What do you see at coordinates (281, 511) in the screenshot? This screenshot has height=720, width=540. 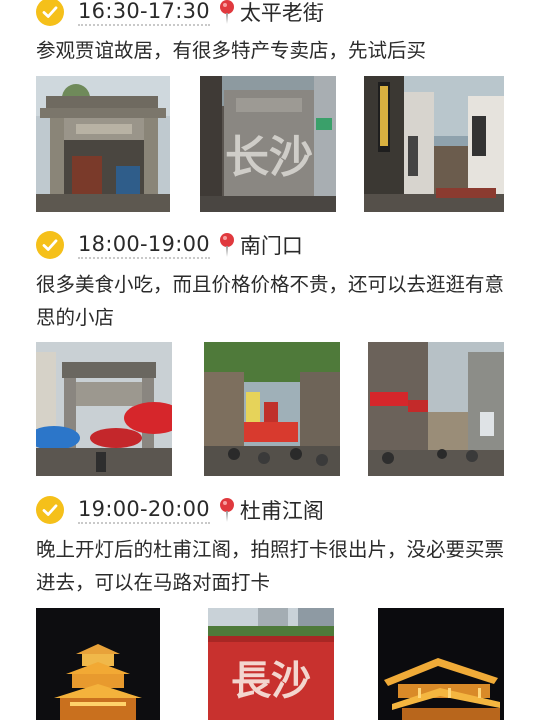 I see `place-name: 杜甫江阁` at bounding box center [281, 511].